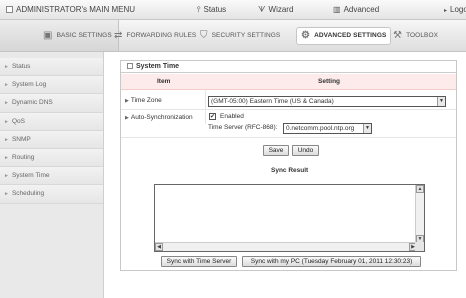  Describe the element at coordinates (420, 189) in the screenshot. I see `scroll-up-icon: ▲` at that location.